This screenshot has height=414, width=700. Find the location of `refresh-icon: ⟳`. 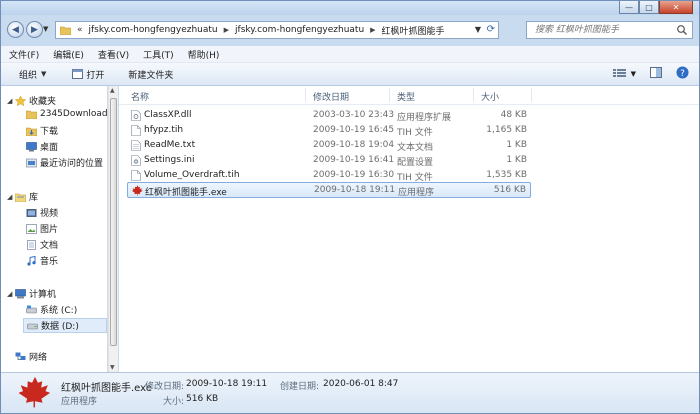

refresh-icon: ⟳ is located at coordinates (491, 29).